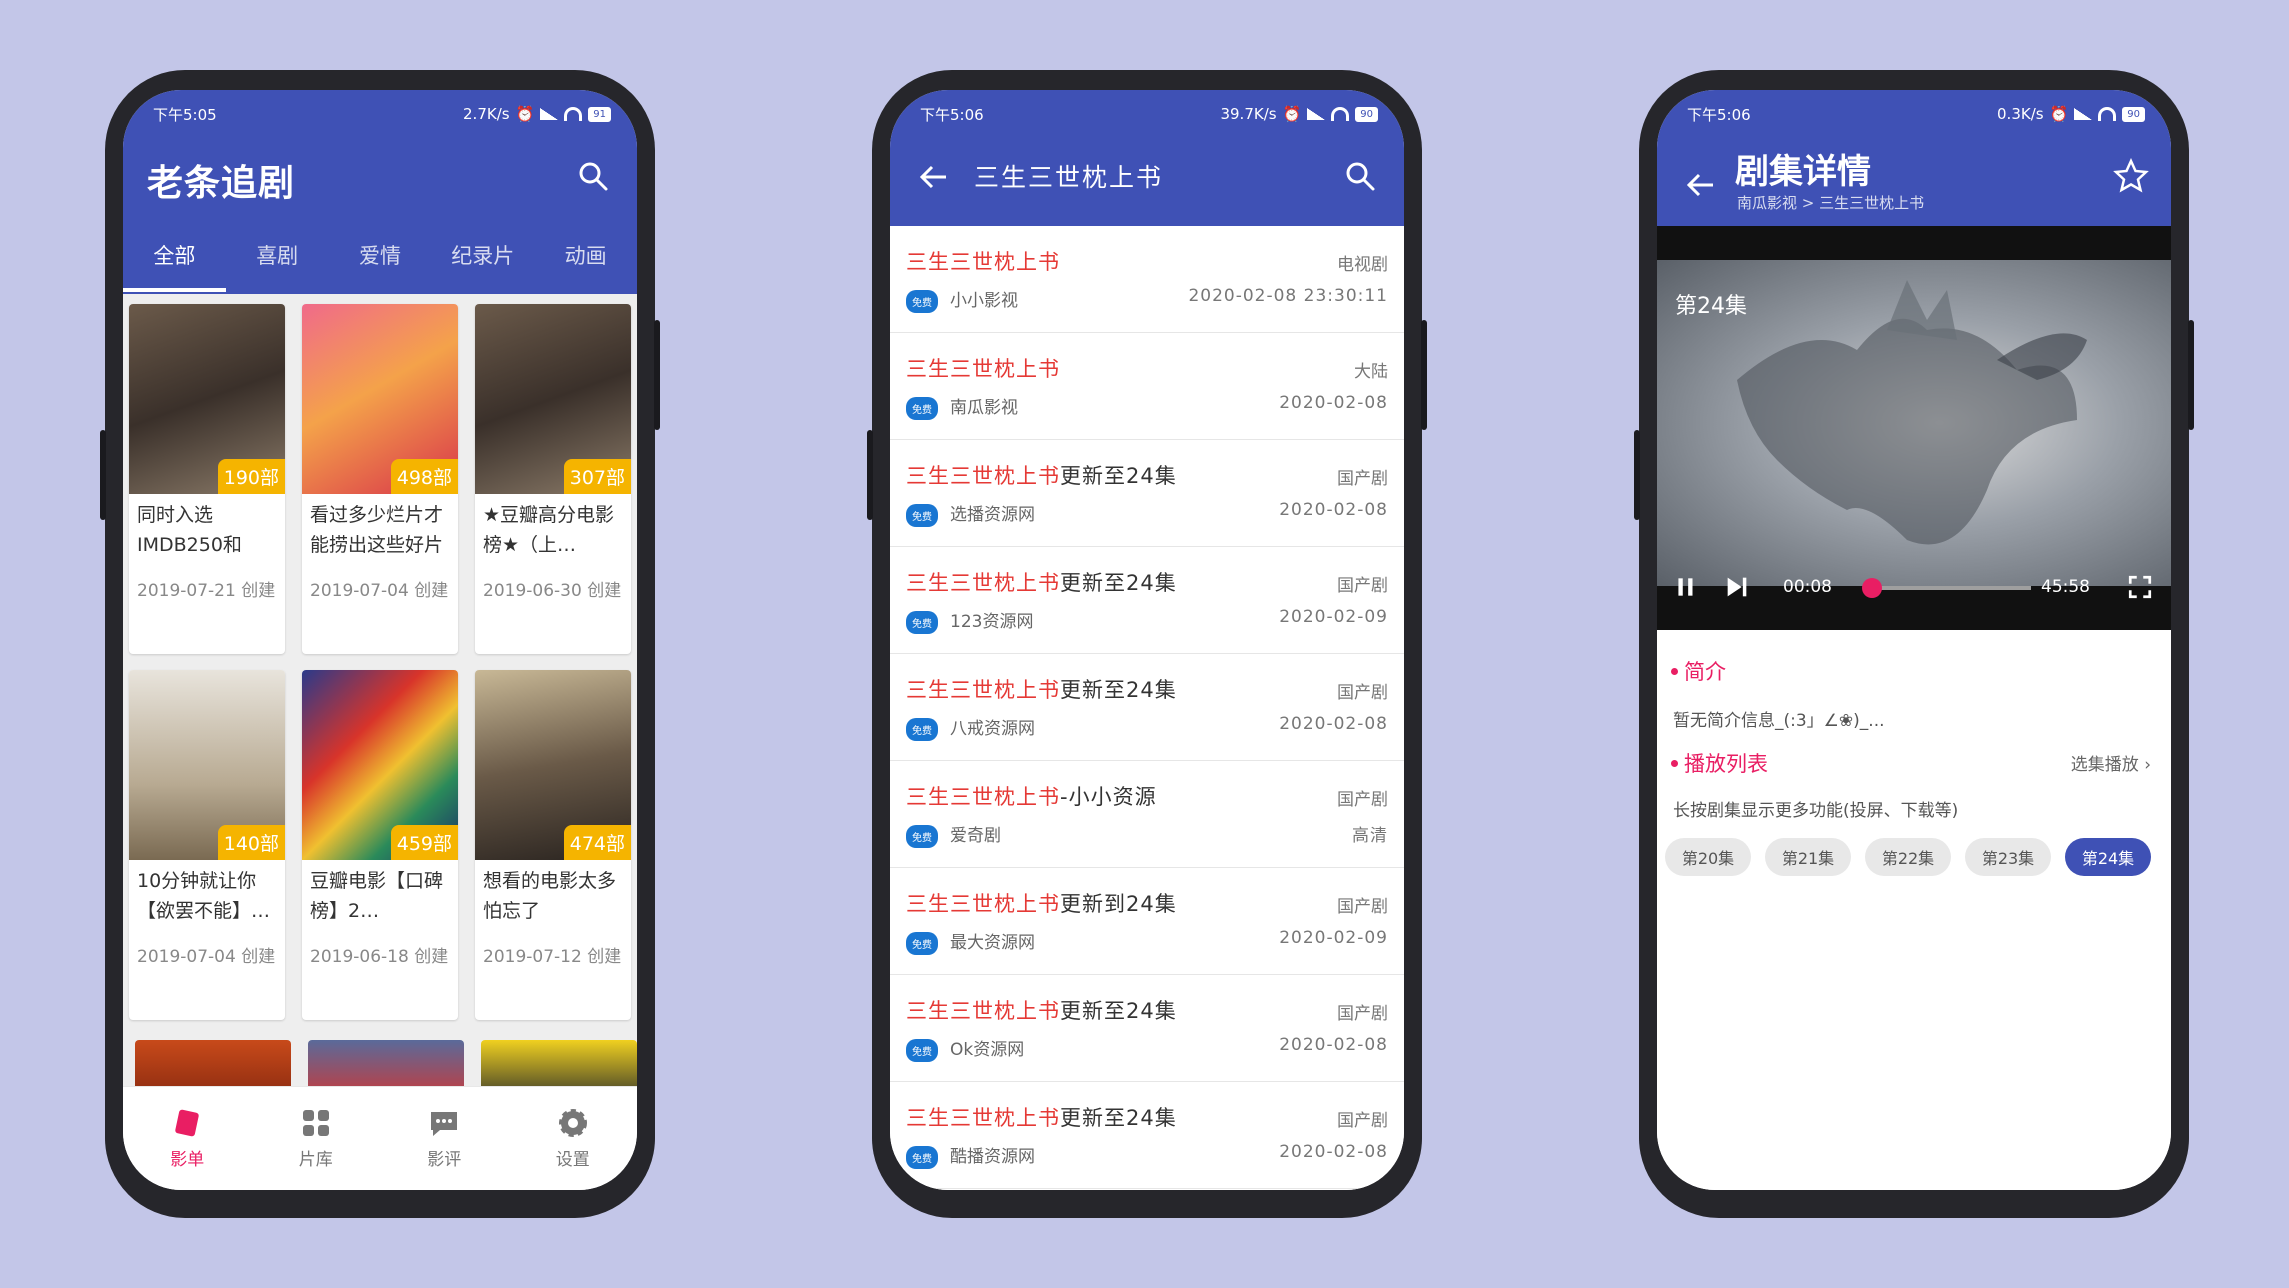 The image size is (2289, 1288). I want to click on result-source: 小小影视, so click(984, 301).